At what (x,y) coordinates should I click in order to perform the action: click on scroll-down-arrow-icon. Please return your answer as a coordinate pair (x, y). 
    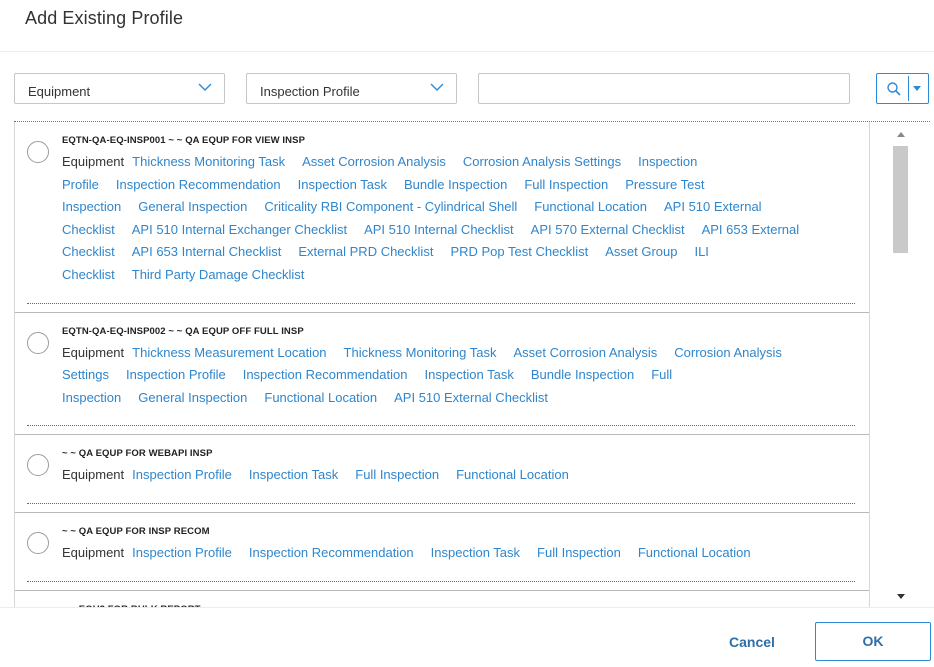
    Looking at the image, I should click on (901, 596).